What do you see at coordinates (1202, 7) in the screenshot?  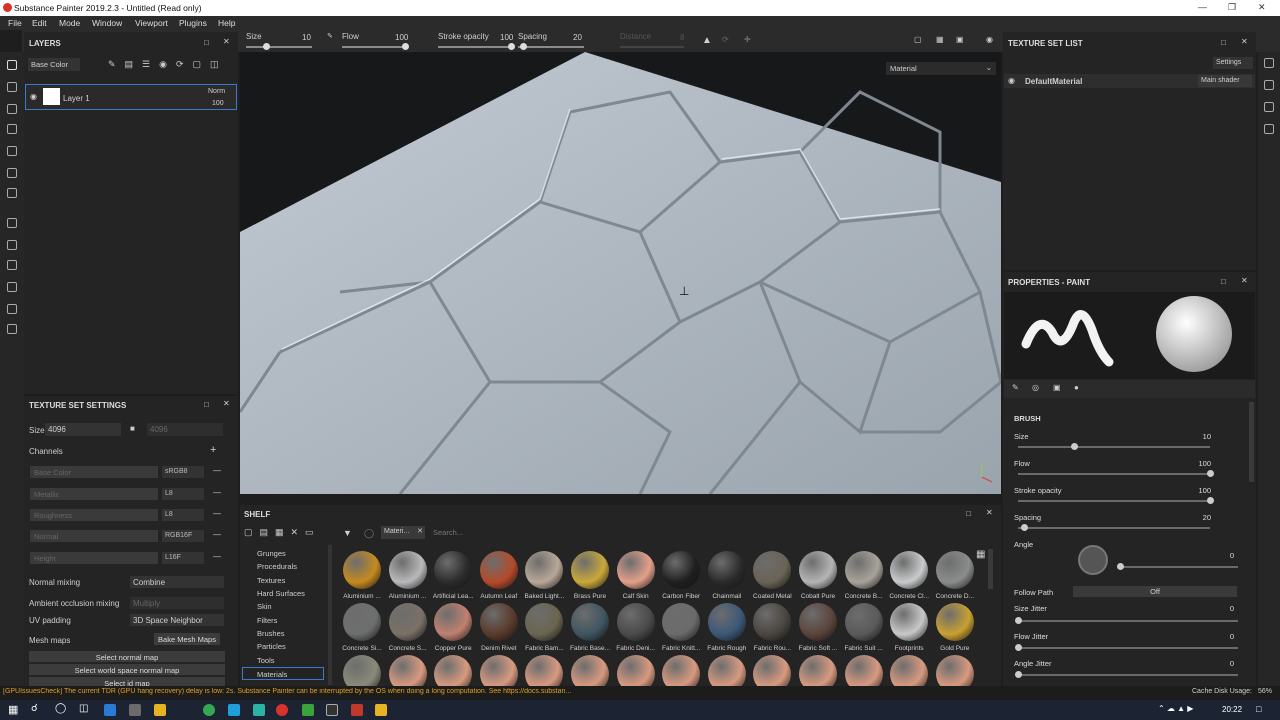 I see `minimize-icon: —` at bounding box center [1202, 7].